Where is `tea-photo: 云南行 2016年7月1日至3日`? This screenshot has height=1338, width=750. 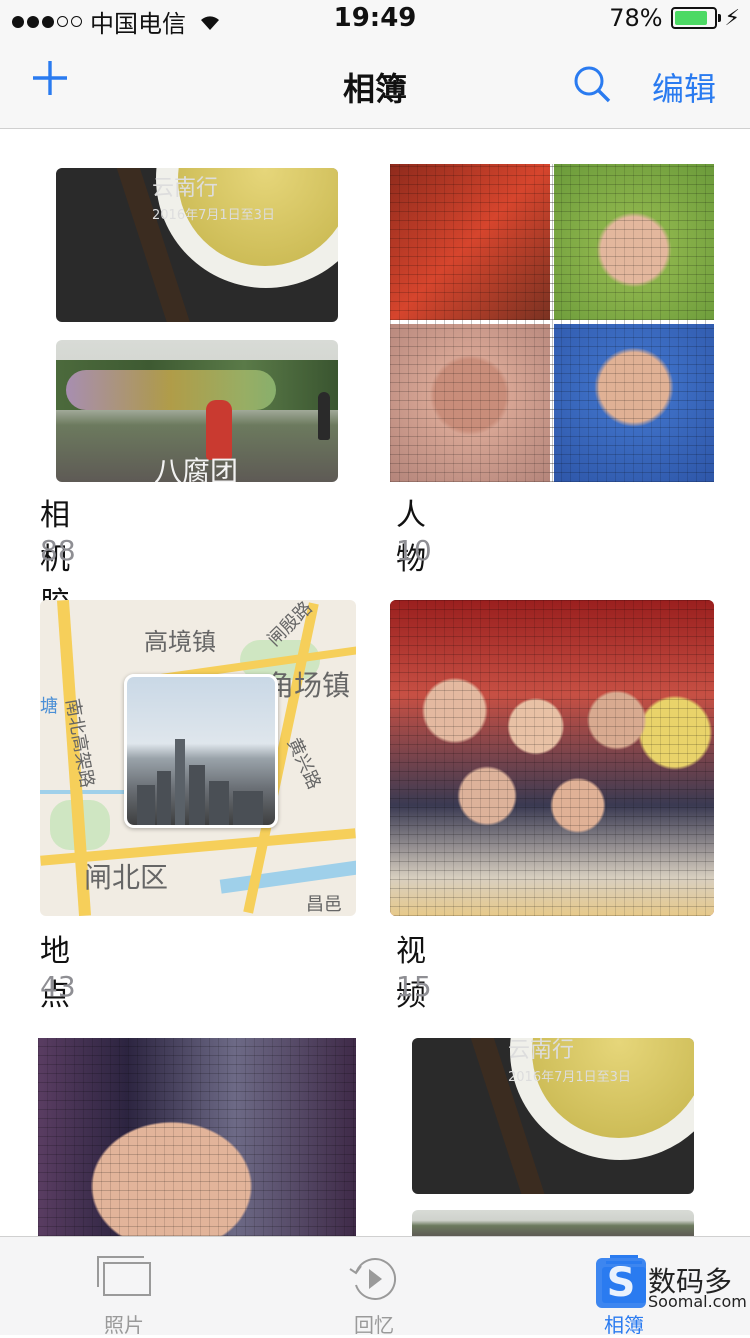
tea-photo: 云南行 2016年7月1日至3日 is located at coordinates (197, 245).